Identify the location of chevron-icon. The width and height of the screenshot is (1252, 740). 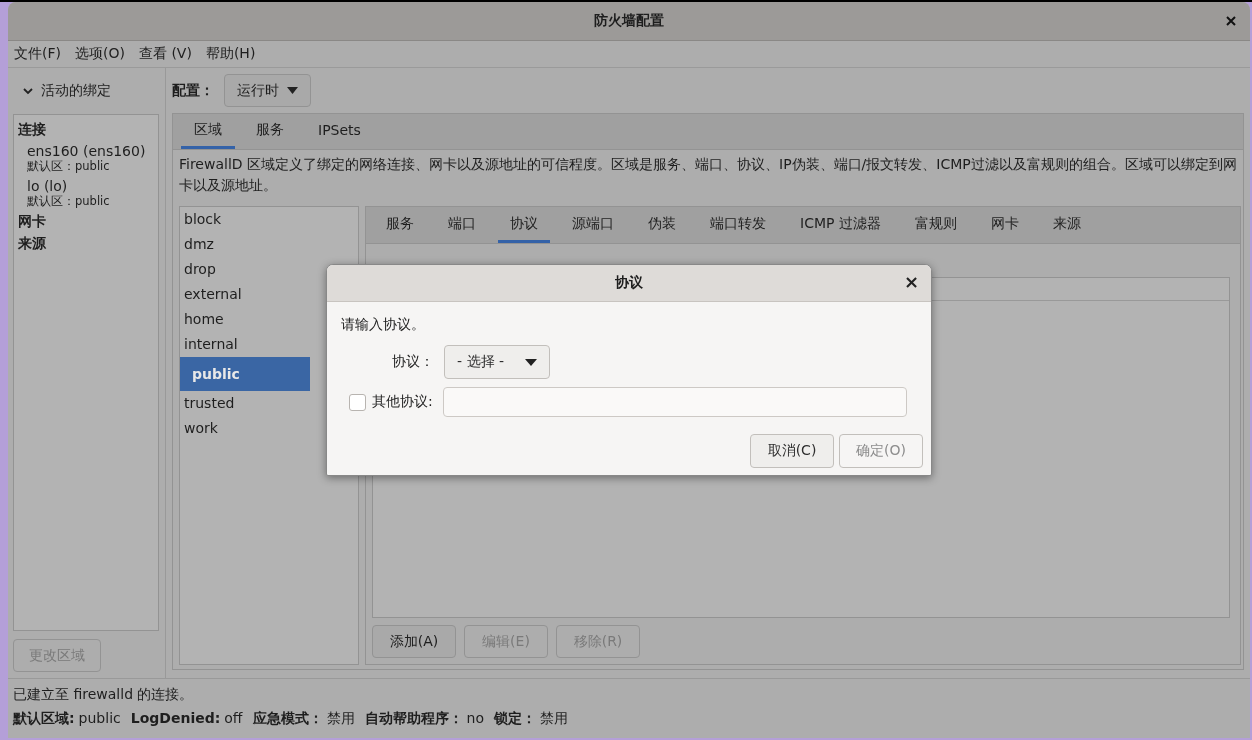
(28, 91).